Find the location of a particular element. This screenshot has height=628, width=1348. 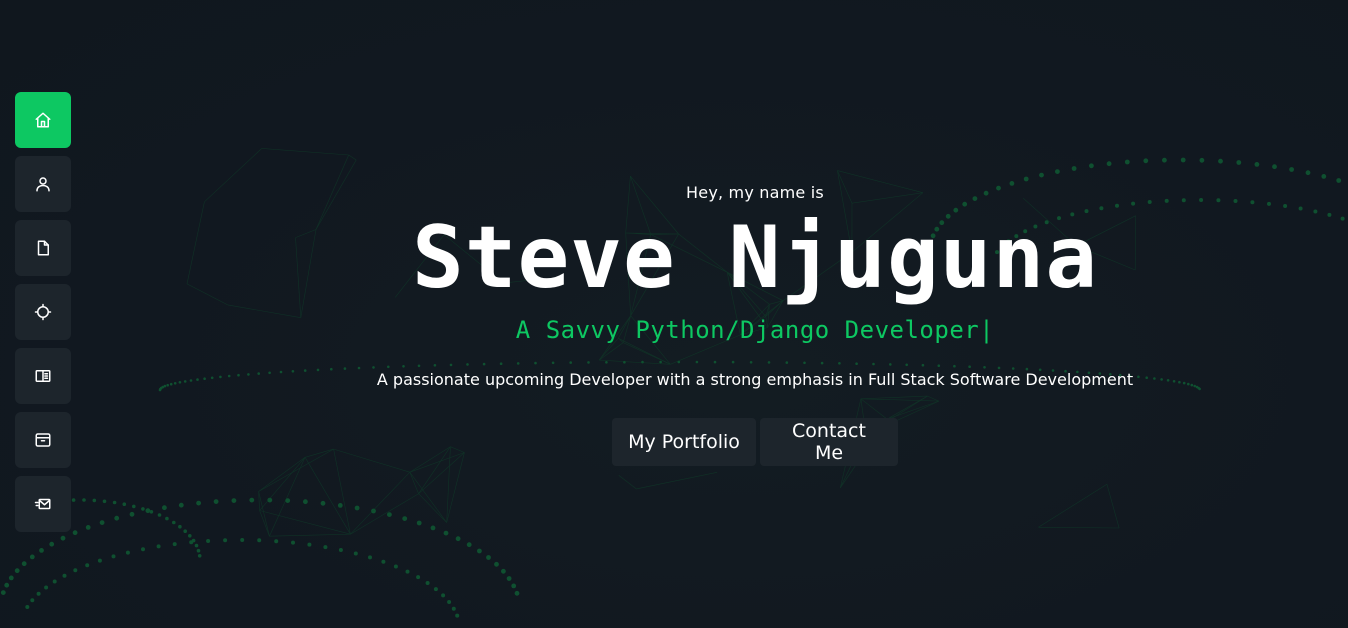

file-icon is located at coordinates (43, 248).